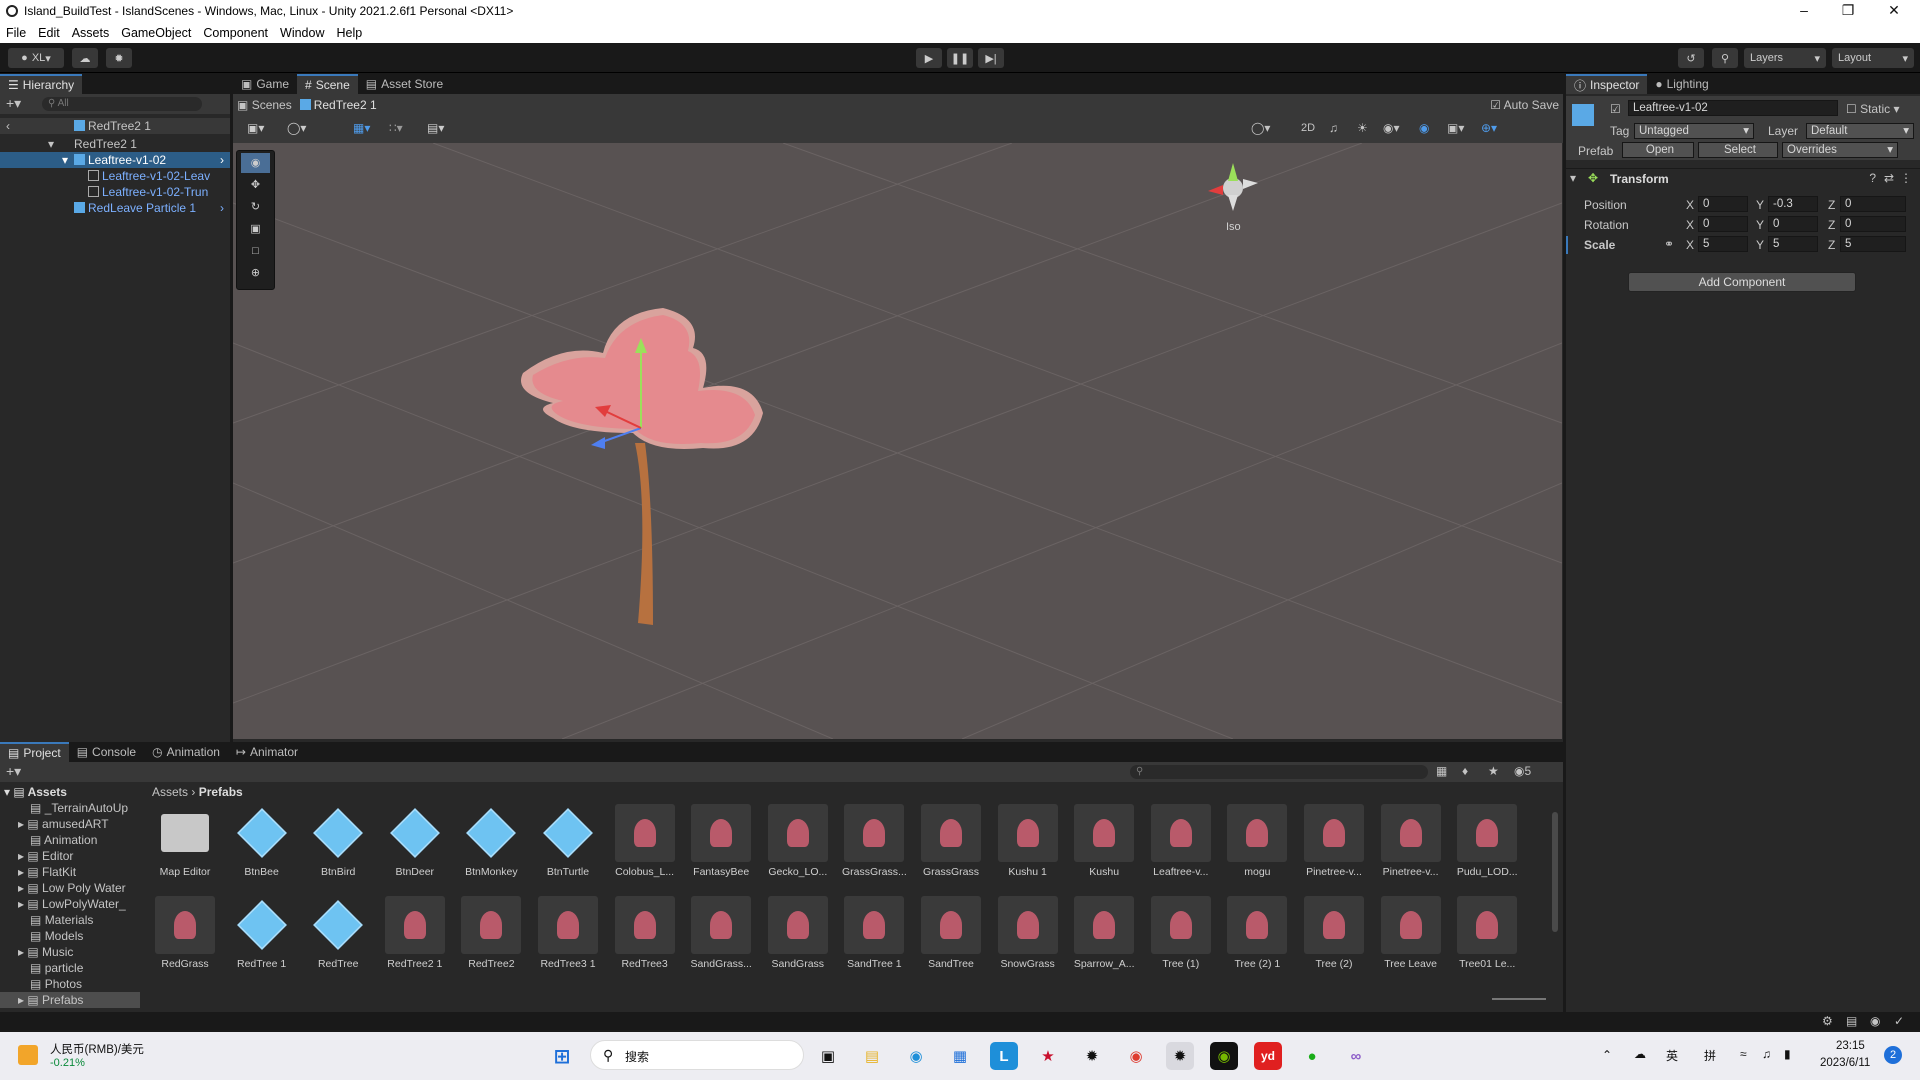  Describe the element at coordinates (929, 58) in the screenshot. I see `play-button: ▶` at that location.